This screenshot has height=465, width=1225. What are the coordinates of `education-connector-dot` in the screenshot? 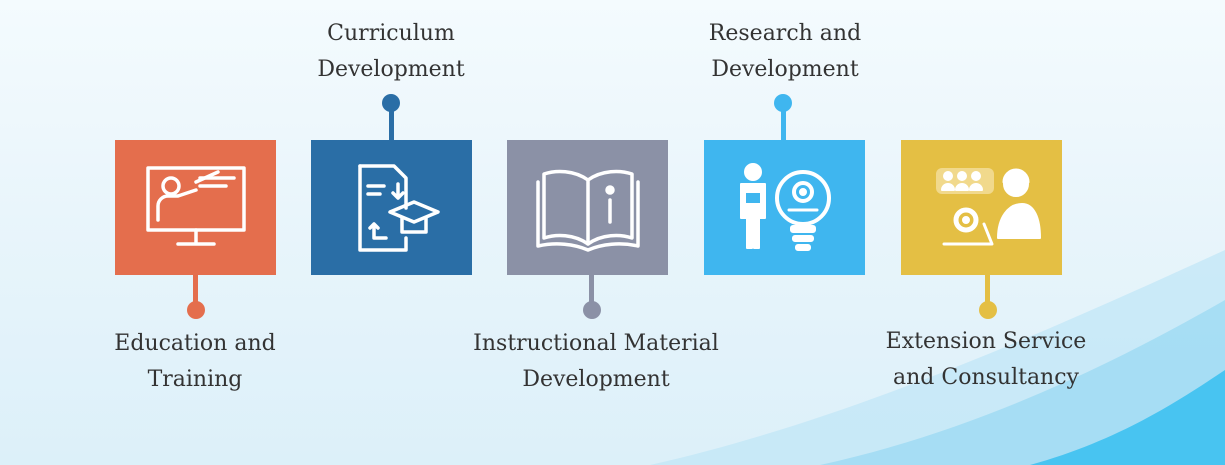 It's located at (196, 310).